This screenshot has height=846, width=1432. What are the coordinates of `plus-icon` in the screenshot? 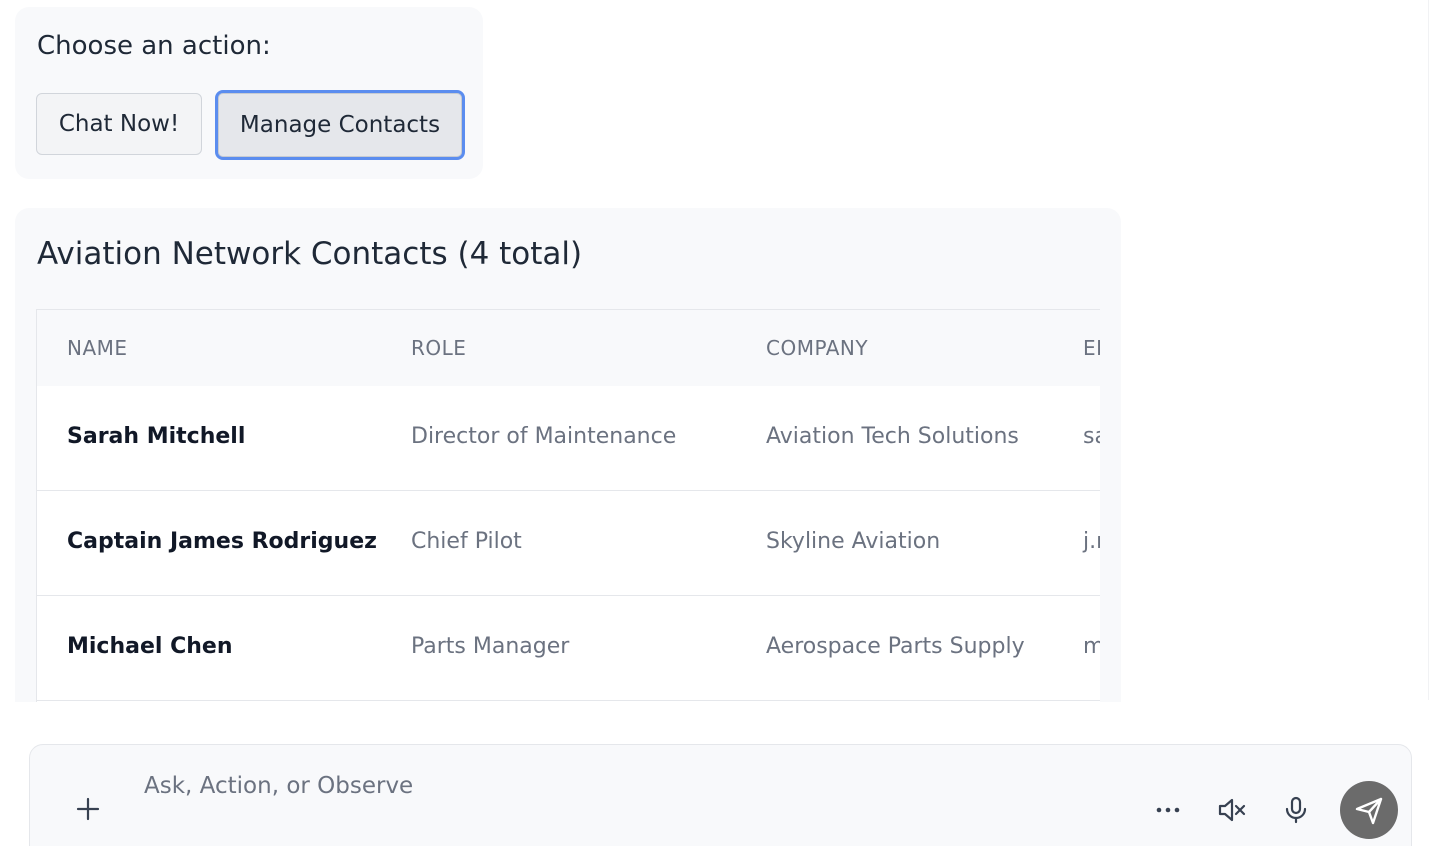 It's located at (88, 809).